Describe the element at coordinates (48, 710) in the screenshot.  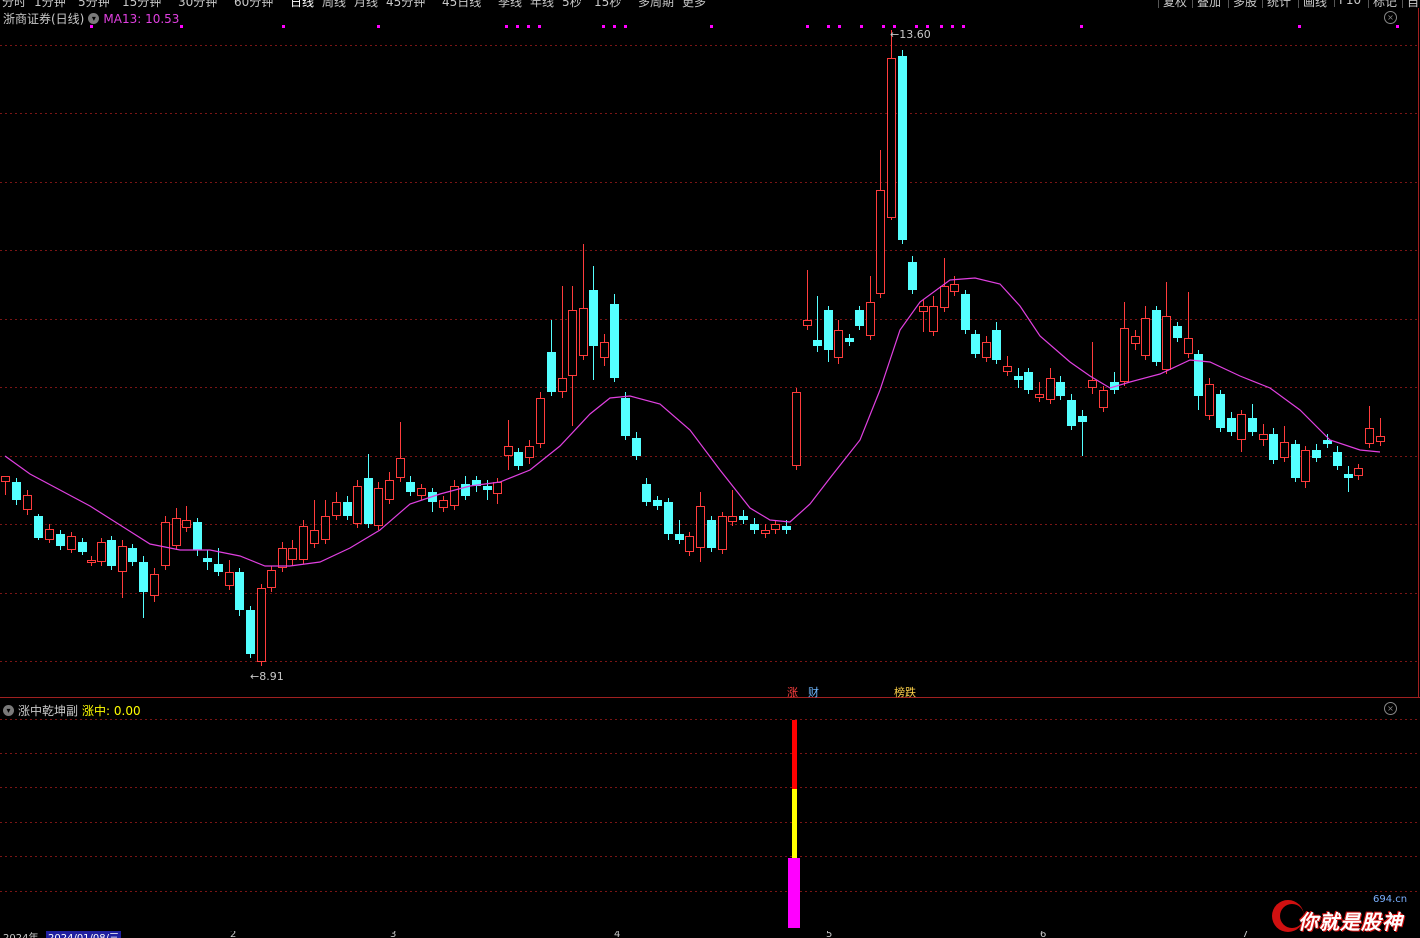
I see `indicator-name: 涨中乾坤副` at that location.